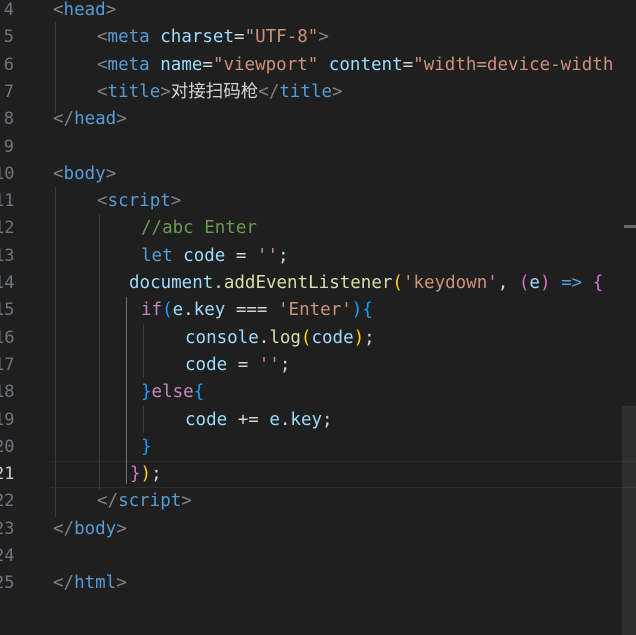 This screenshot has width=636, height=635. What do you see at coordinates (318, 475) in the screenshot?
I see `code-line: 21});` at bounding box center [318, 475].